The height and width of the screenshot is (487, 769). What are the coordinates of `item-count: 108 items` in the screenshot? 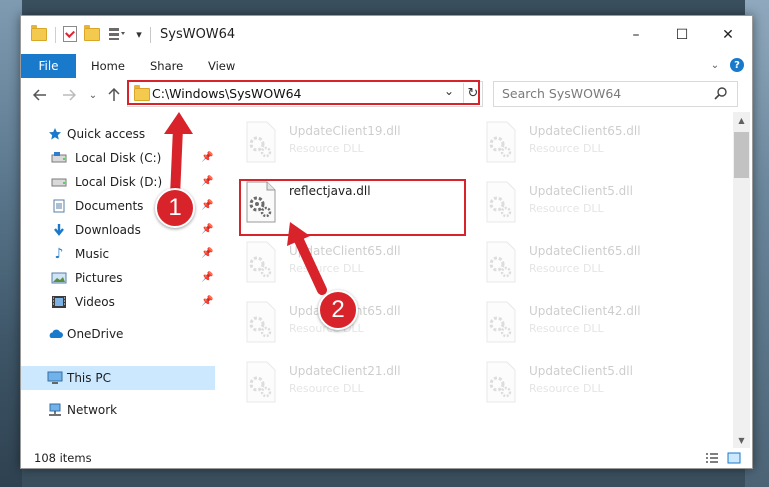 It's located at (63, 458).